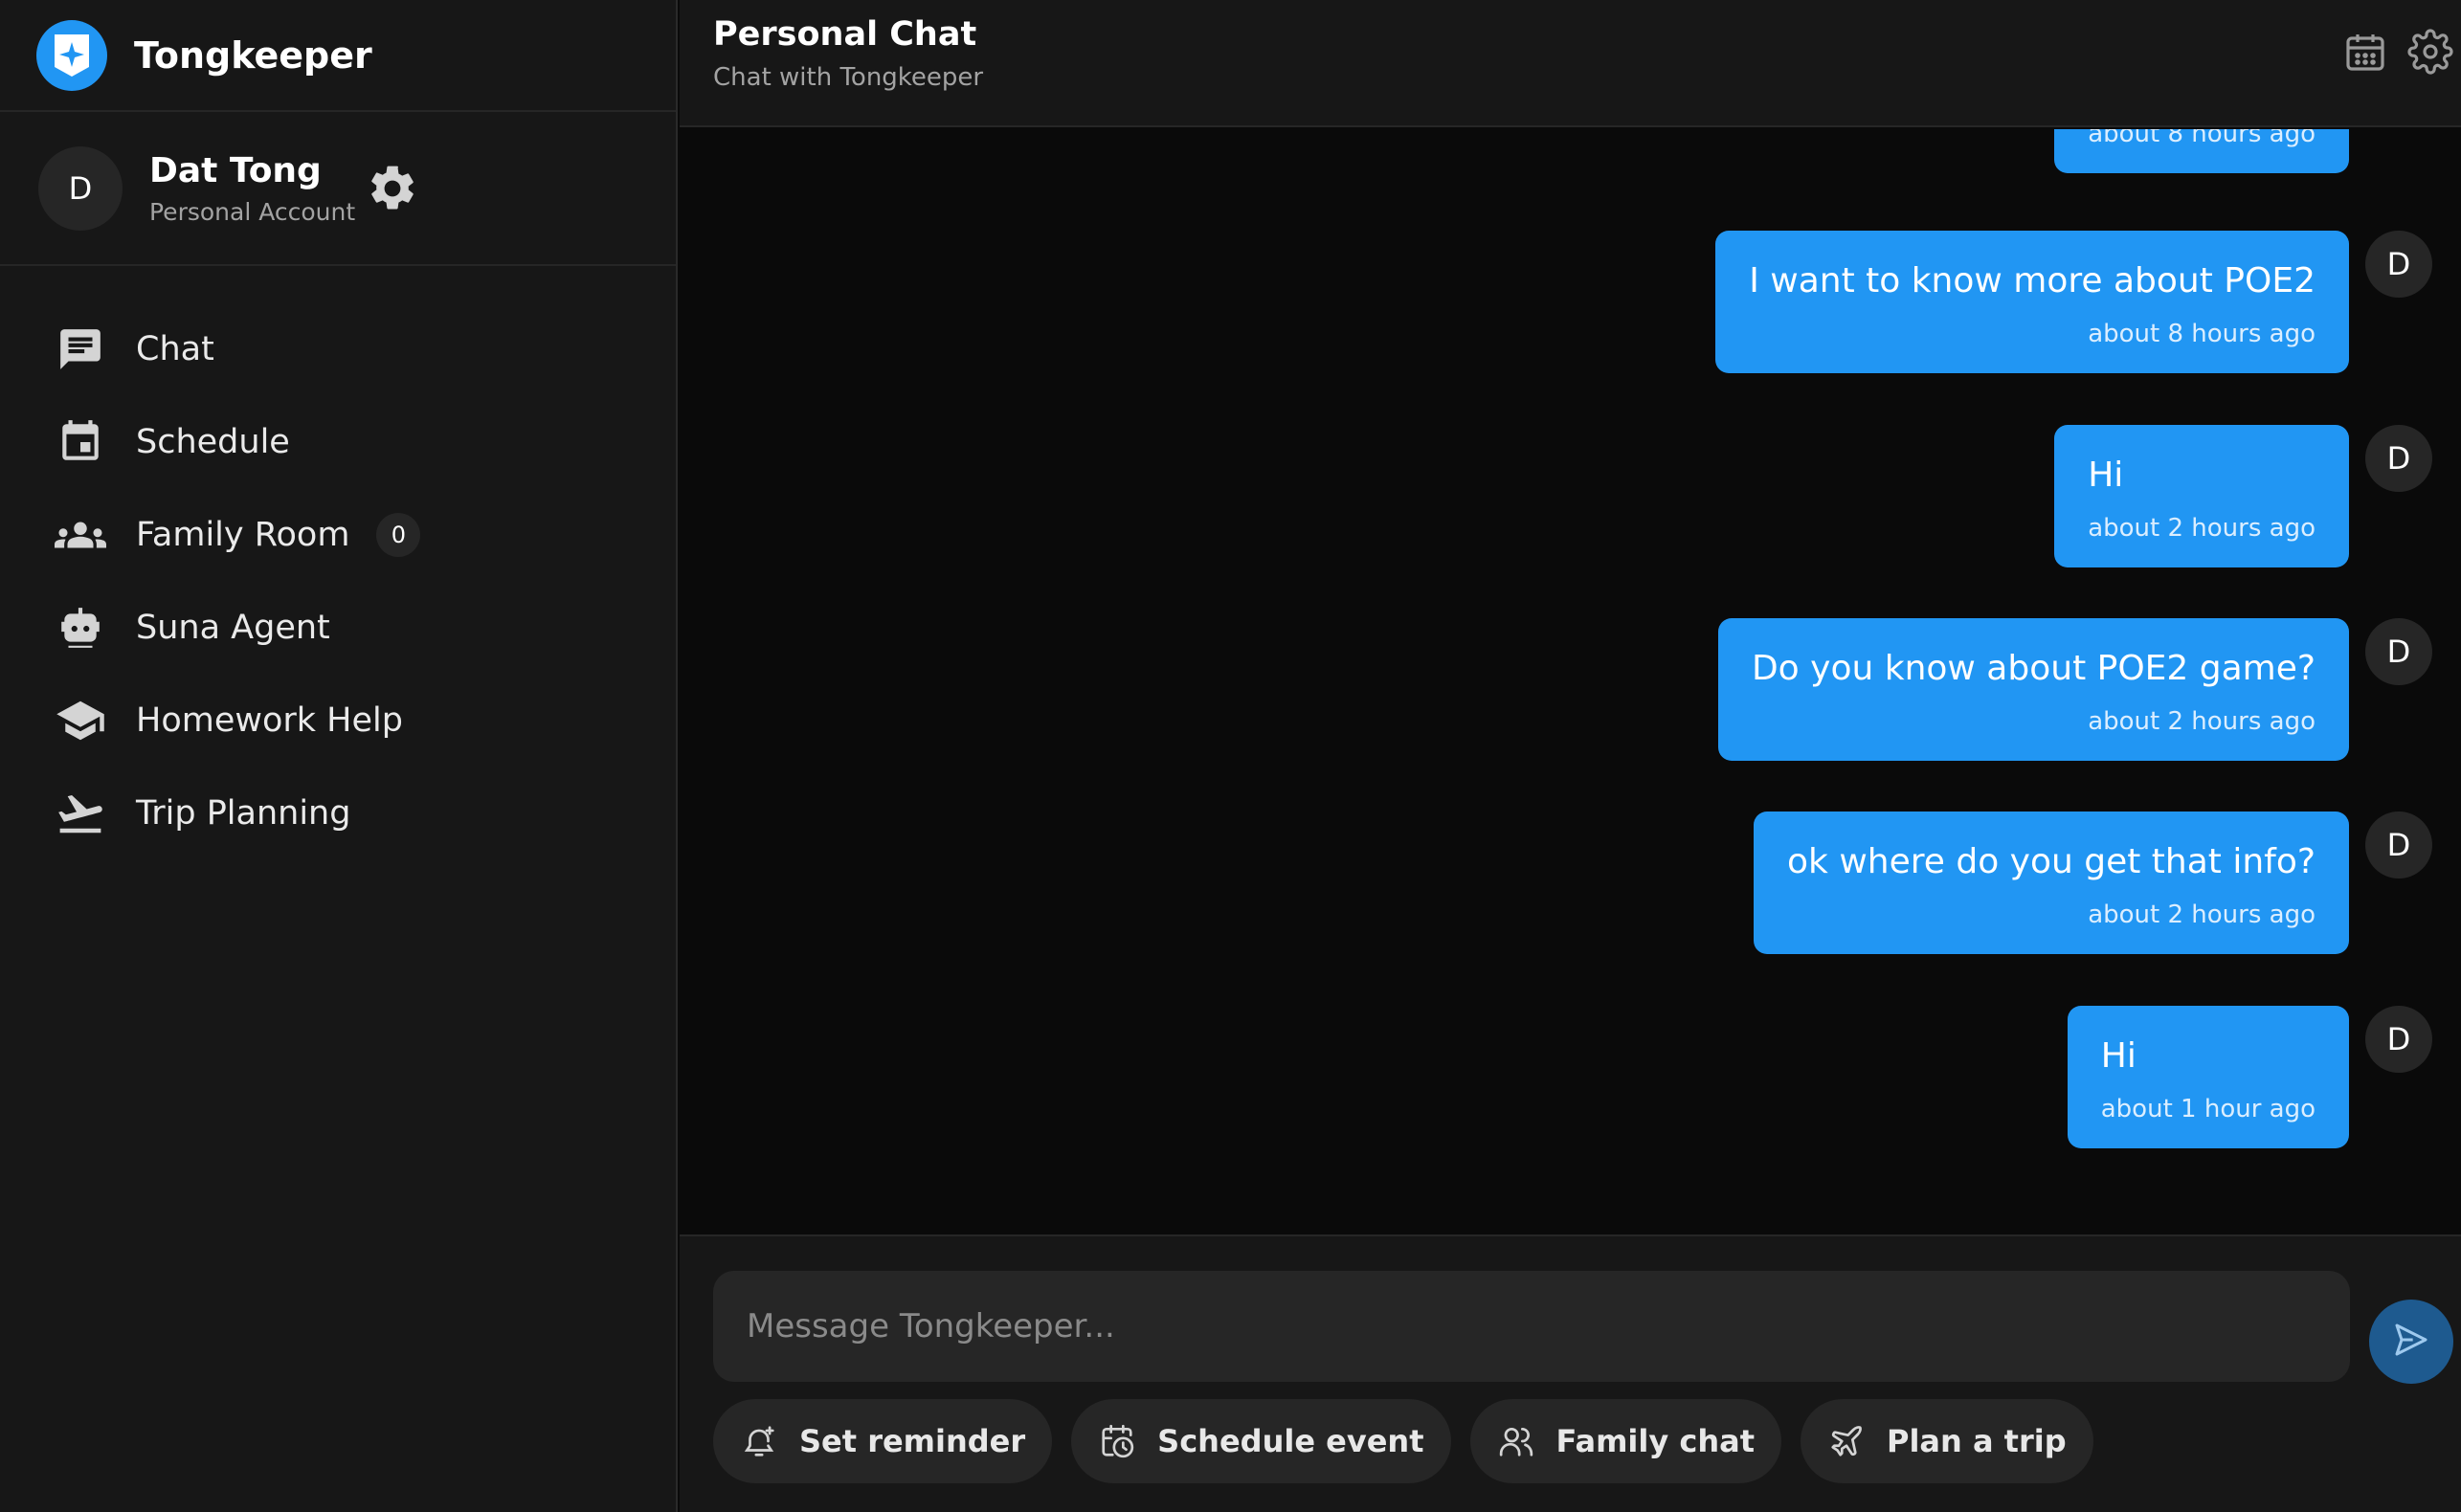 The height and width of the screenshot is (1512, 2461). What do you see at coordinates (2365, 56) in the screenshot?
I see `calendar-grid-icon` at bounding box center [2365, 56].